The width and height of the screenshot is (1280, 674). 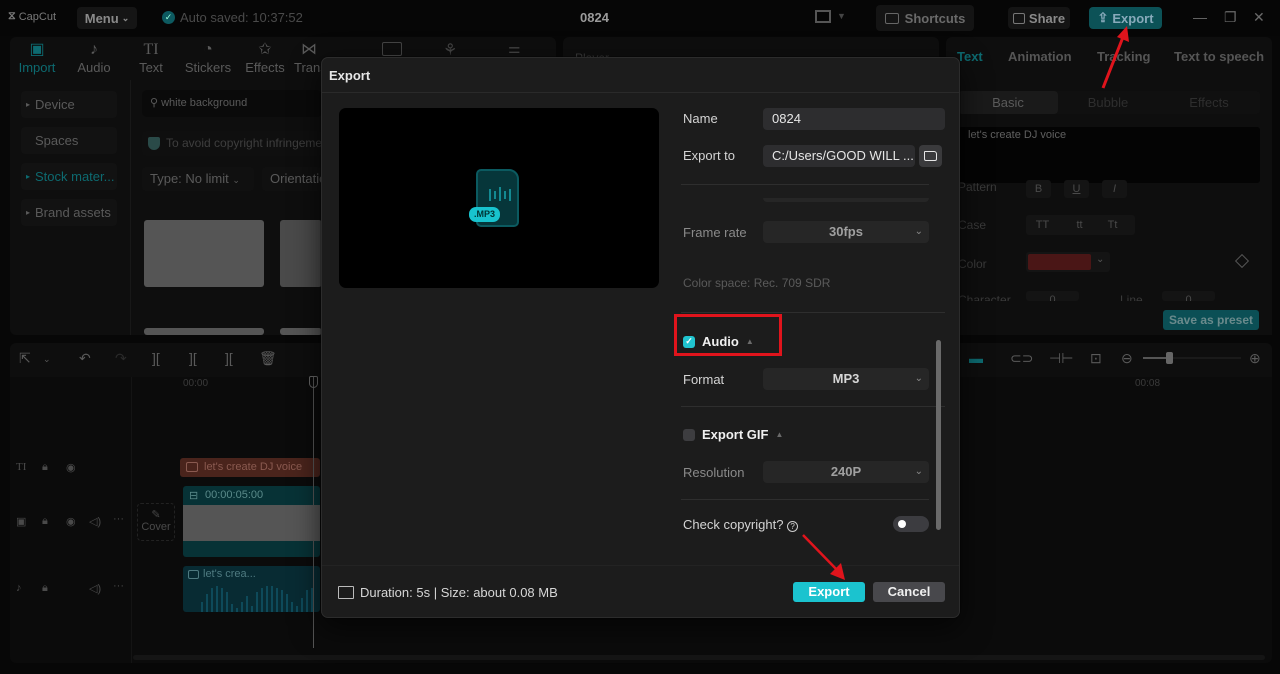 What do you see at coordinates (699, 657) in the screenshot?
I see `timeline-scrollbar` at bounding box center [699, 657].